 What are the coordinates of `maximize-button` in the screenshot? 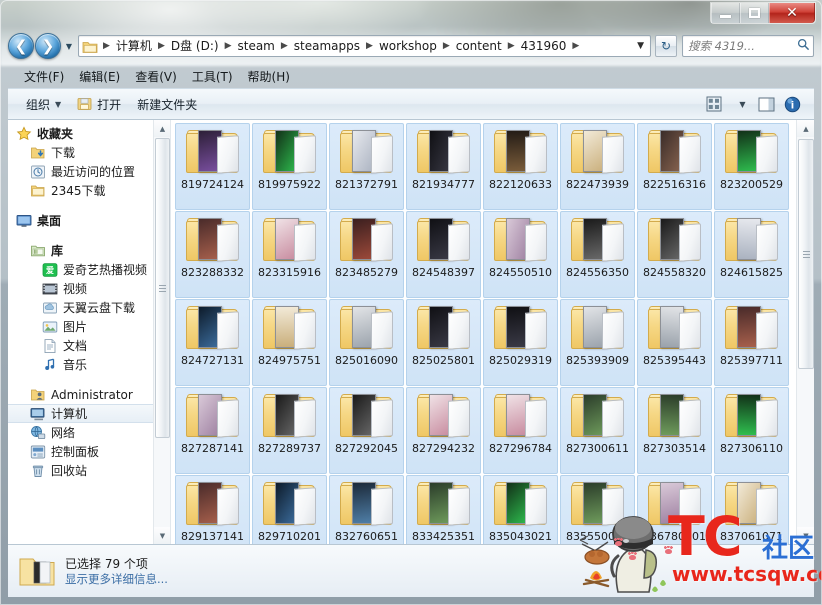 It's located at (754, 13).